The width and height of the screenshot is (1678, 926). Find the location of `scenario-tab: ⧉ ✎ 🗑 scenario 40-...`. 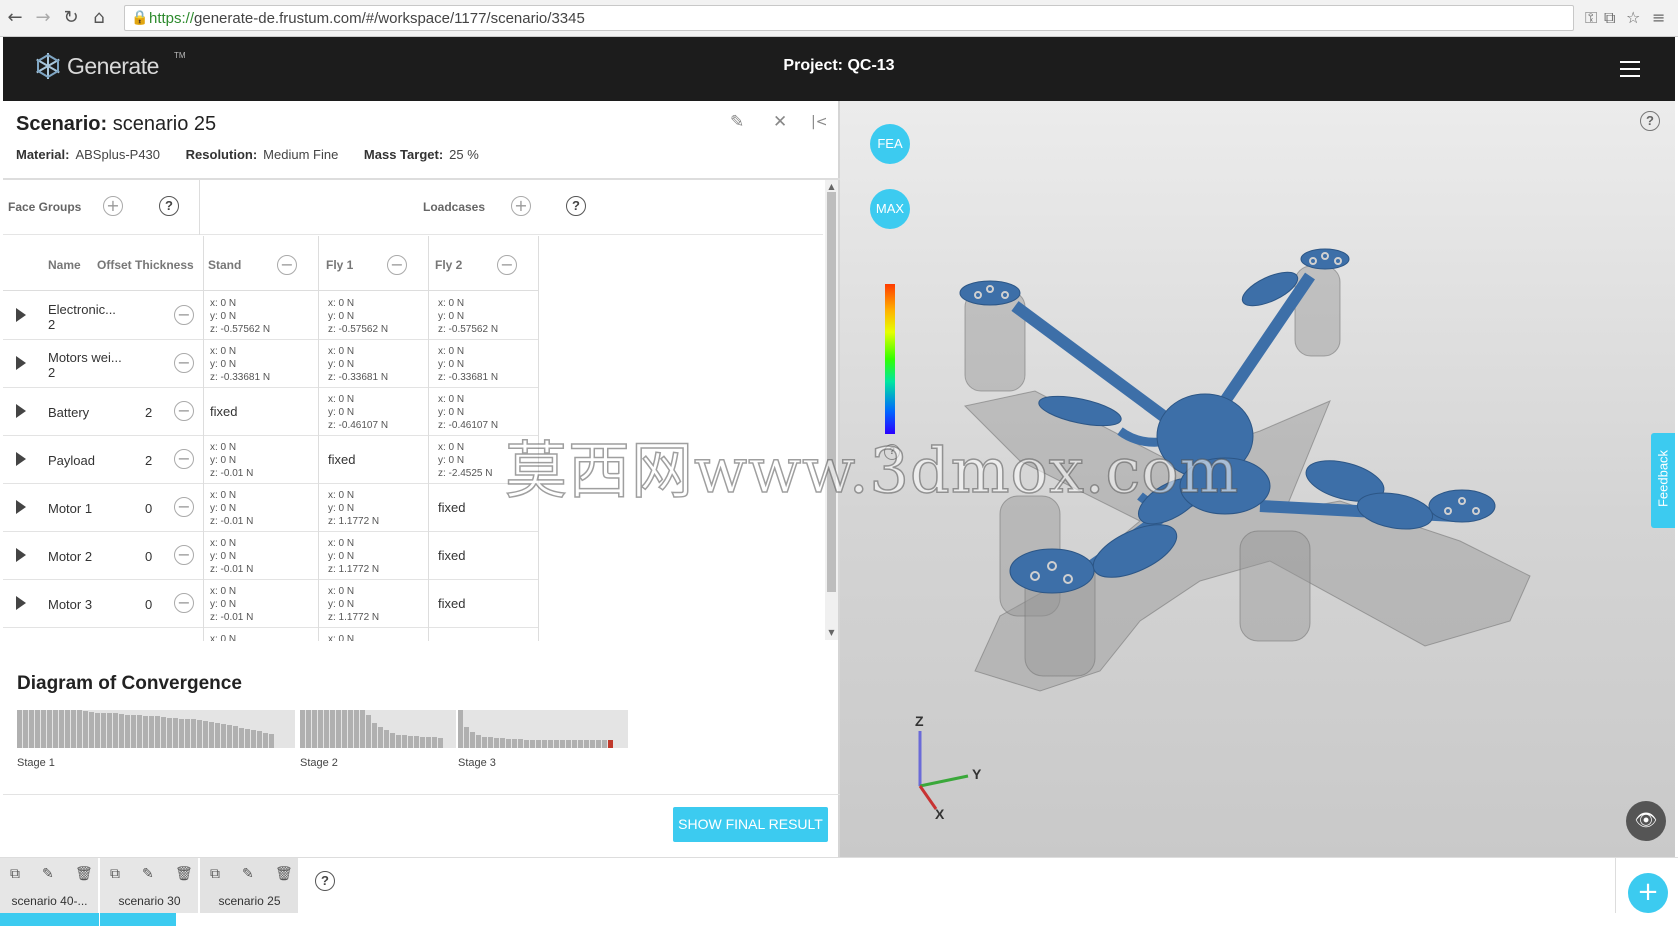

scenario-tab: ⧉ ✎ 🗑 scenario 40-... is located at coordinates (49, 885).